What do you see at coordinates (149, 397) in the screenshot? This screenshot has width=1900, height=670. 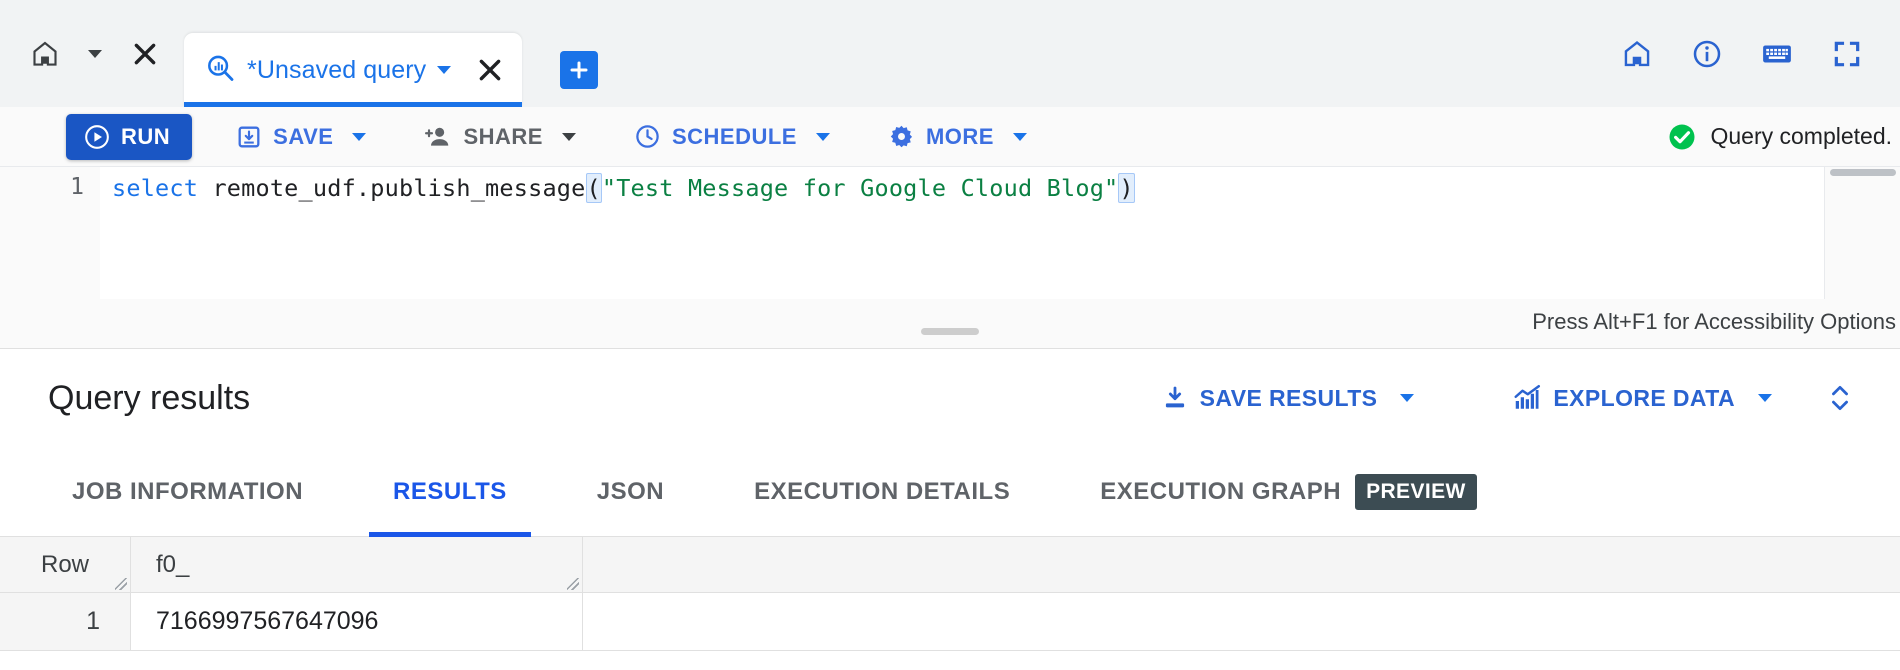 I see `page-title: Query results` at bounding box center [149, 397].